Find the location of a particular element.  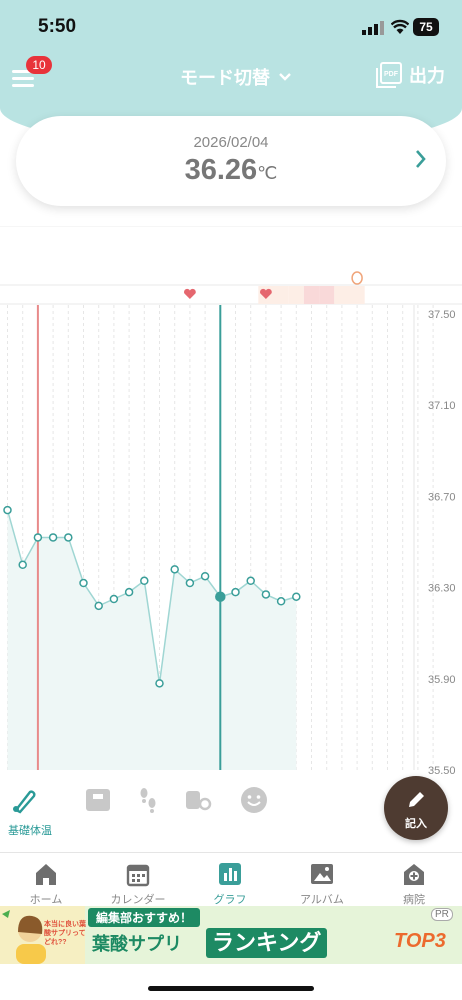

nav-item-calendar: カレンダー is located at coordinates (138, 881).